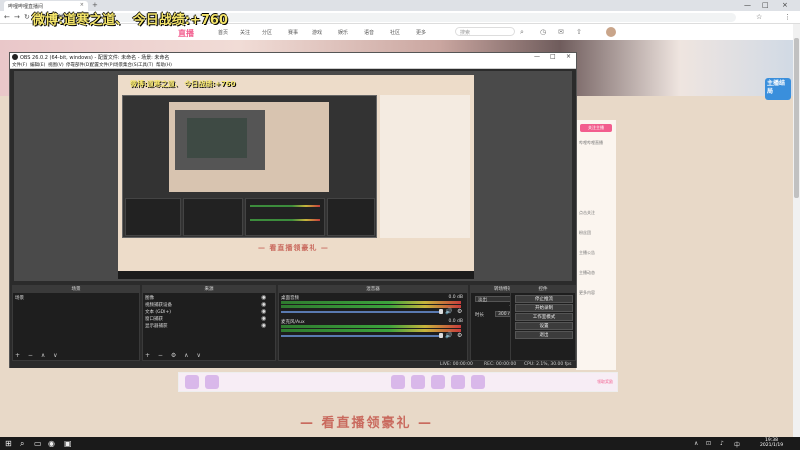 This screenshot has width=800, height=450. I want to click on new-tab-button: +, so click(95, 5).